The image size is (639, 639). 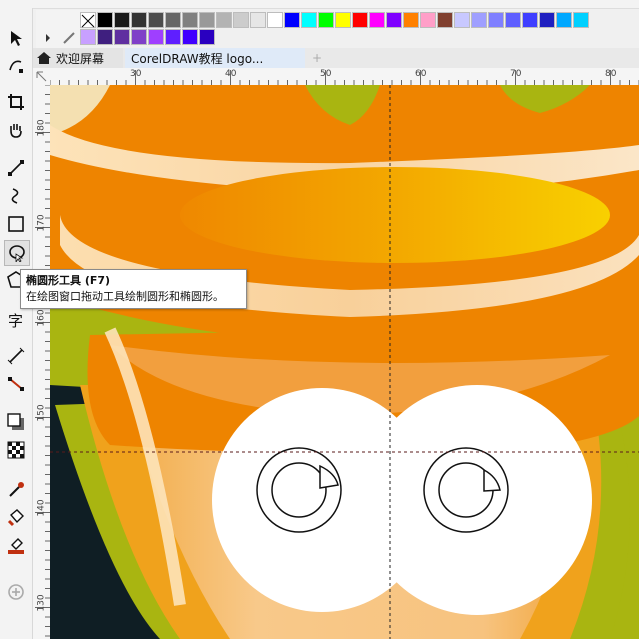 What do you see at coordinates (125, 296) in the screenshot?
I see `tooltip-description: 在绘图窗口拖动工具绘制圆形和椭圆形。` at bounding box center [125, 296].